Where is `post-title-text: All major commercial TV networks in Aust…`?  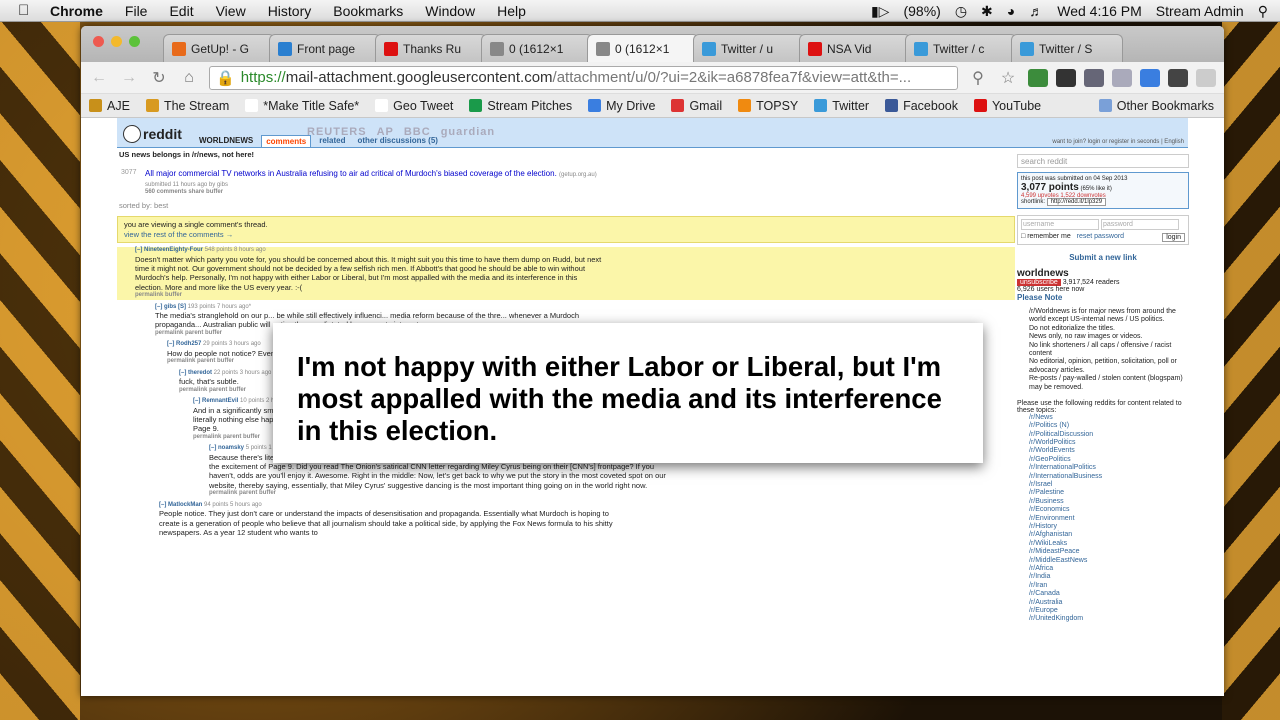
post-title-text: All major commercial TV networks in Aust… is located at coordinates (351, 173).